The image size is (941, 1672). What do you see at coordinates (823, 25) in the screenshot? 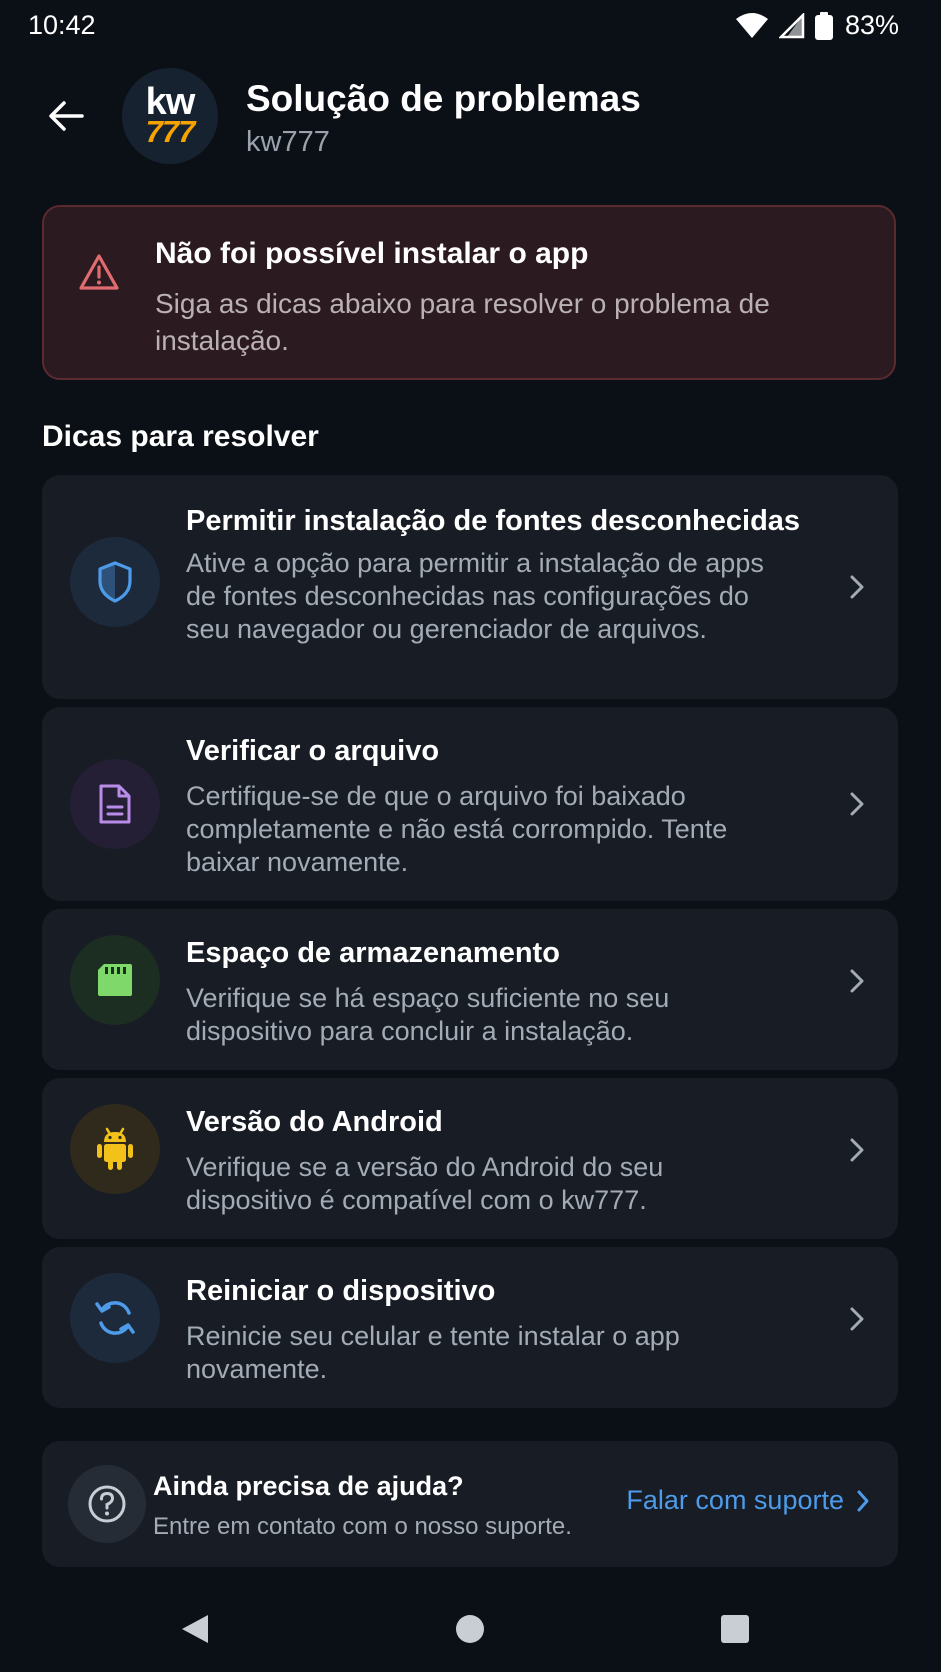
I see `battery-icon` at bounding box center [823, 25].